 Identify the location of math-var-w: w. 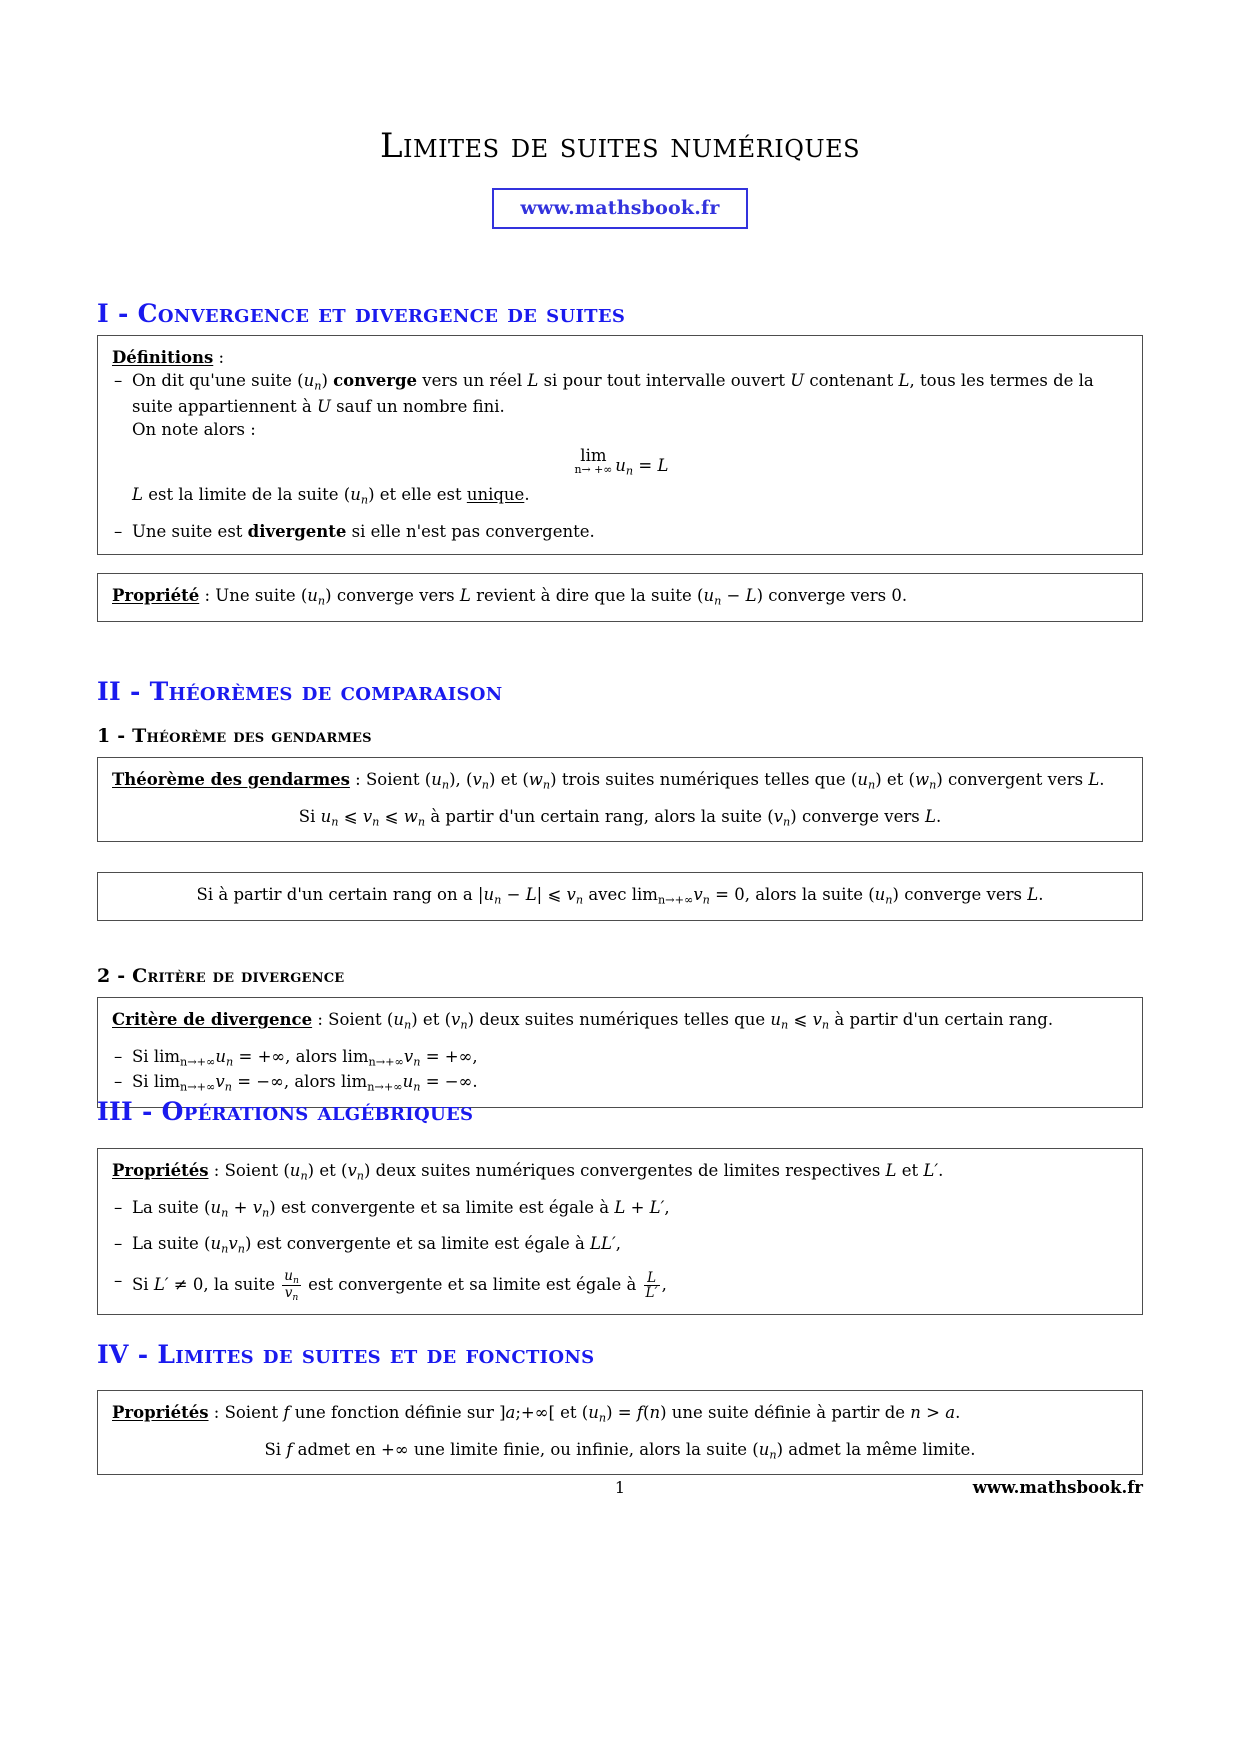
(410, 816).